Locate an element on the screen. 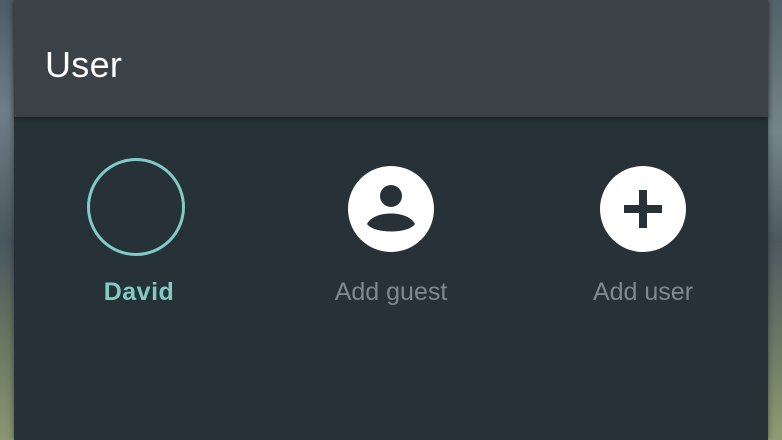 This screenshot has width=782, height=440. current-user-avatar is located at coordinates (136, 207).